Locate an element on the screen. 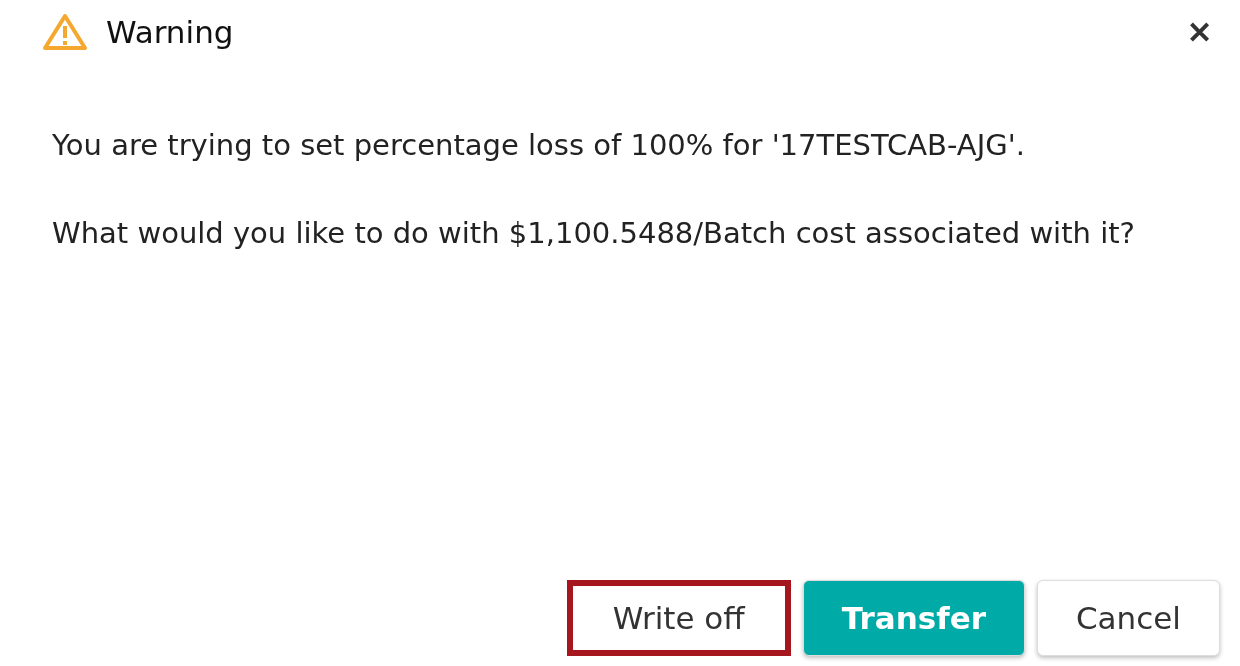  warning-icon is located at coordinates (65, 32).